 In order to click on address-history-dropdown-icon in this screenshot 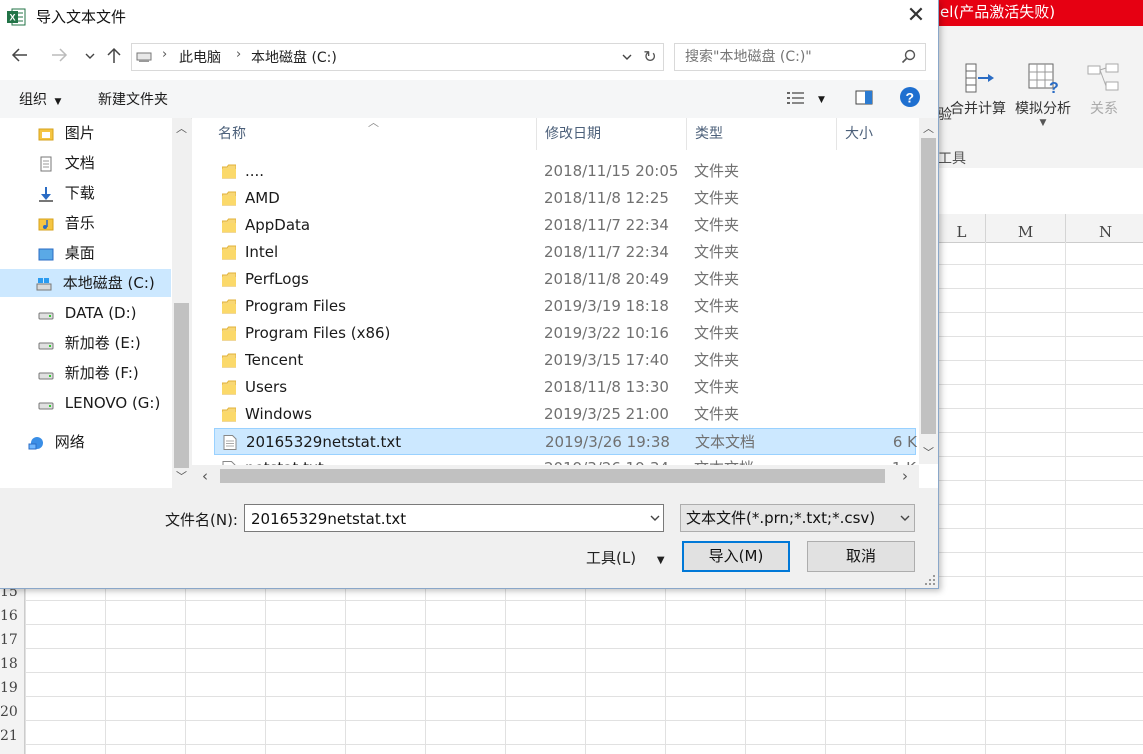, I will do `click(627, 57)`.